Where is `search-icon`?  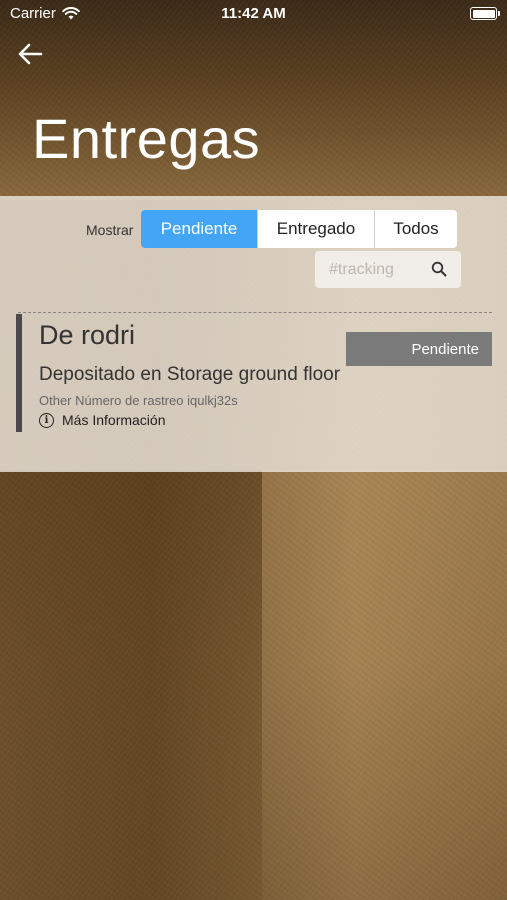
search-icon is located at coordinates (439, 269).